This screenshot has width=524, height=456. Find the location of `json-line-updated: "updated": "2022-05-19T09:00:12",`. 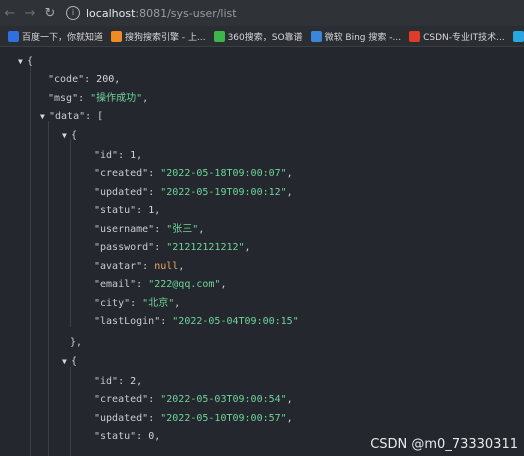

json-line-updated: "updated": "2022-05-19T09:00:12", is located at coordinates (193, 192).